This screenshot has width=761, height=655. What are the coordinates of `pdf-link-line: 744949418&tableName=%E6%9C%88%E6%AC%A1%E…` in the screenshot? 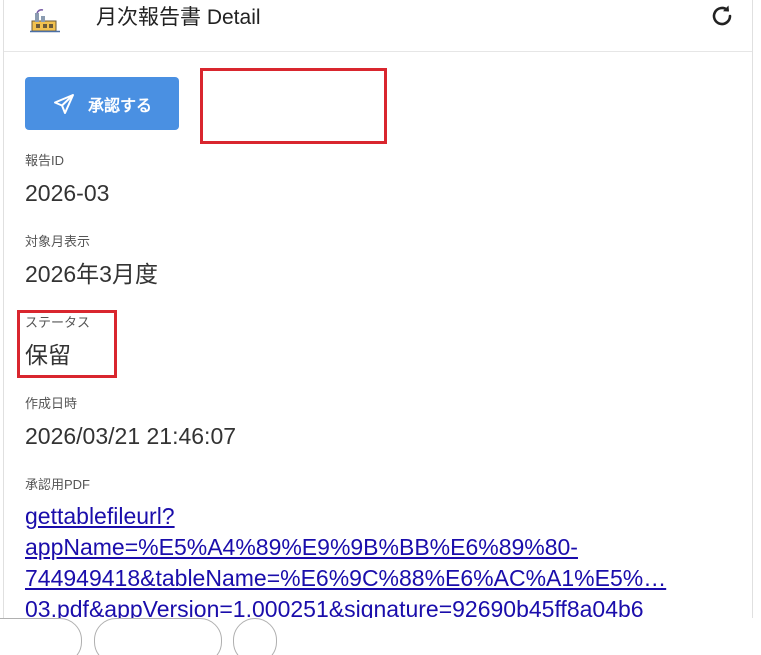 It's located at (346, 578).